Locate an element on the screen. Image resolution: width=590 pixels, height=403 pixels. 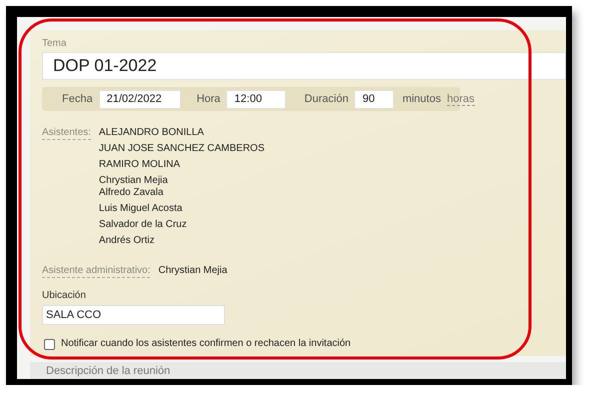
field-label: Duración is located at coordinates (326, 99).